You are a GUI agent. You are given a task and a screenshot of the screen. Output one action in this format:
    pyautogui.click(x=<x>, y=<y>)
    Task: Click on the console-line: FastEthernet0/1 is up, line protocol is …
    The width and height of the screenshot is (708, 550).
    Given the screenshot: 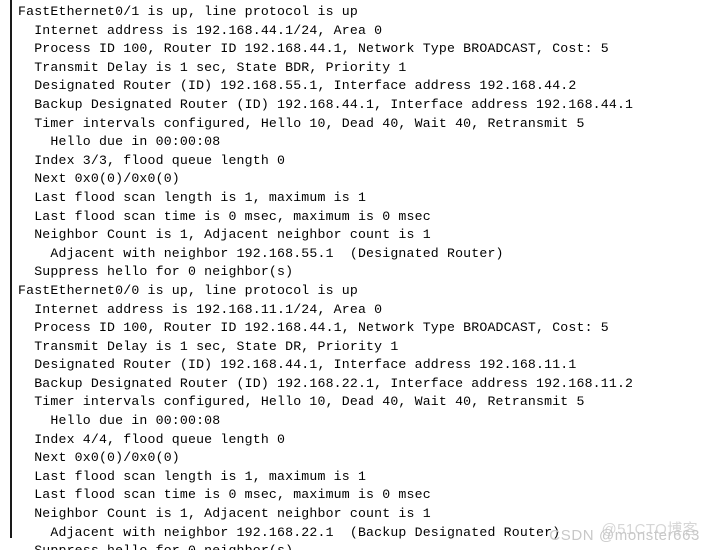 What is the action you would take?
    pyautogui.click(x=188, y=11)
    